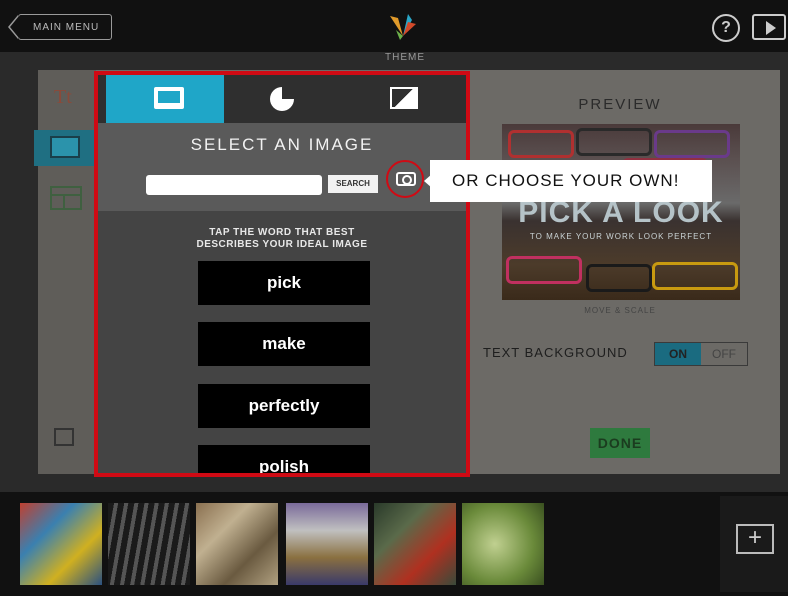  What do you see at coordinates (234, 185) in the screenshot?
I see `search-input` at bounding box center [234, 185].